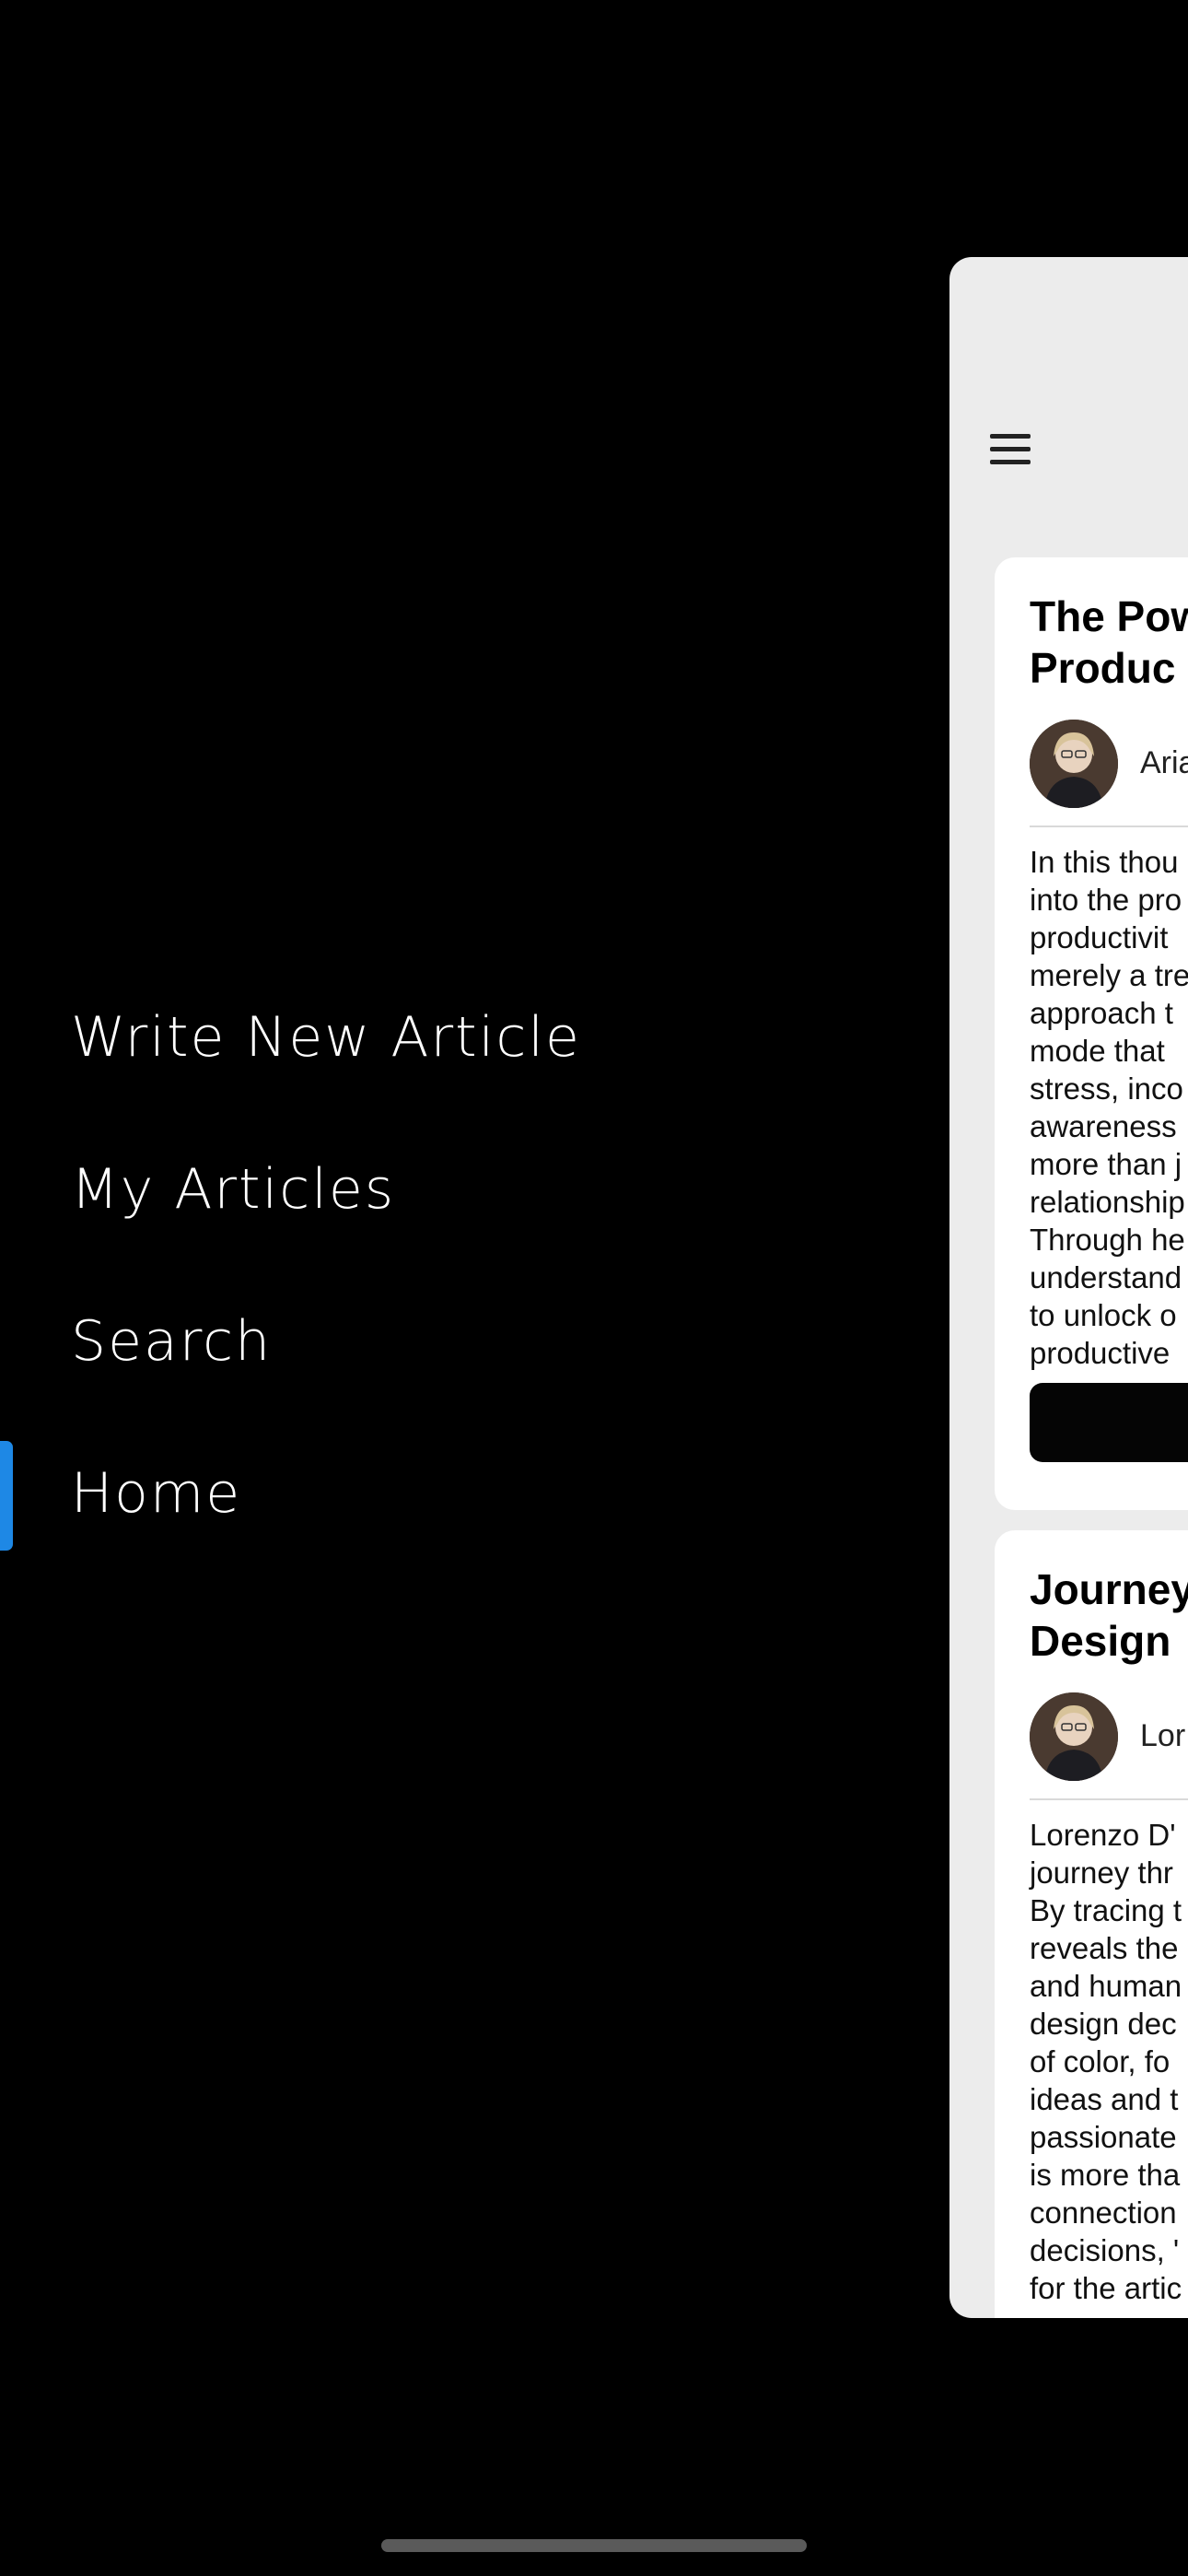 The image size is (1188, 2576). I want to click on article-title: Journey Design, so click(1109, 1615).